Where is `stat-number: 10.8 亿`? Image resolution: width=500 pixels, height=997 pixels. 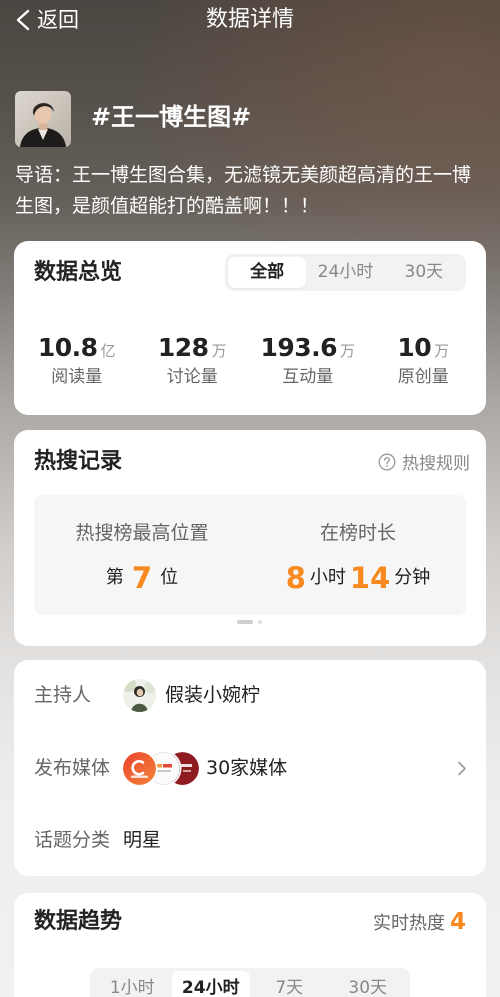
stat-number: 10.8 亿 is located at coordinates (77, 348).